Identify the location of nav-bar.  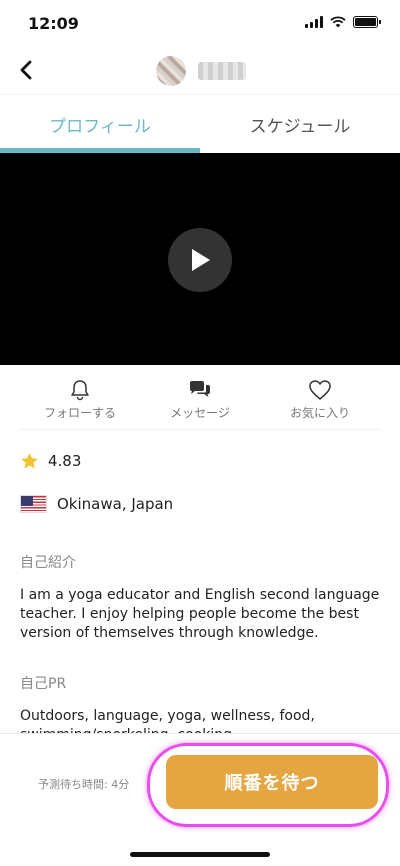
(200, 70).